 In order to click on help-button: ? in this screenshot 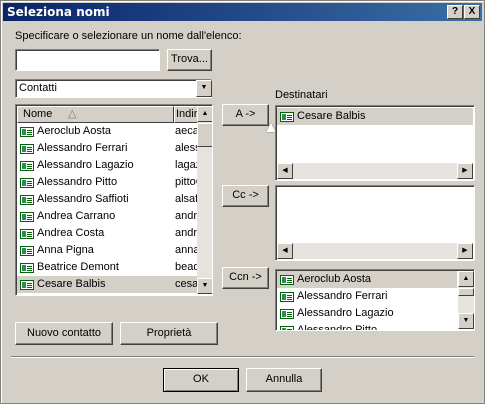, I will do `click(455, 12)`.